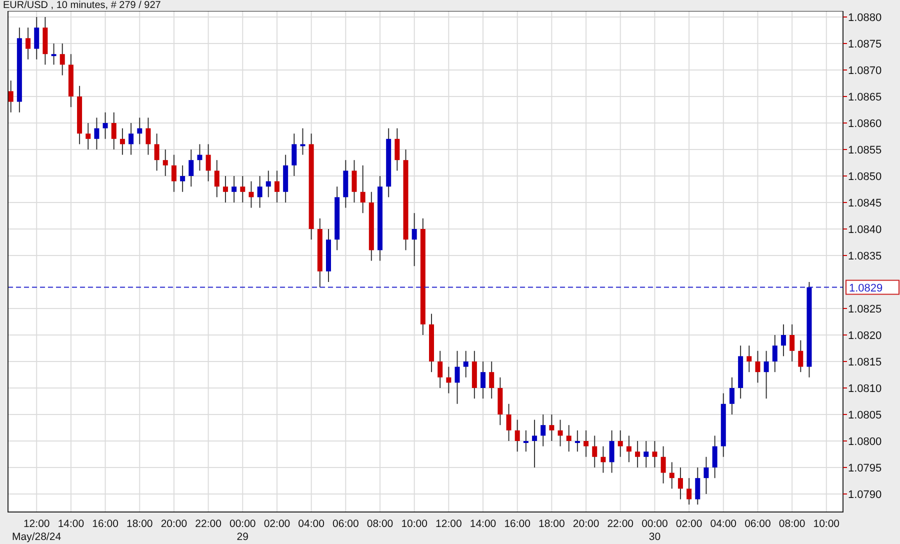  What do you see at coordinates (865, 362) in the screenshot?
I see `price-axis-label: 1.0815` at bounding box center [865, 362].